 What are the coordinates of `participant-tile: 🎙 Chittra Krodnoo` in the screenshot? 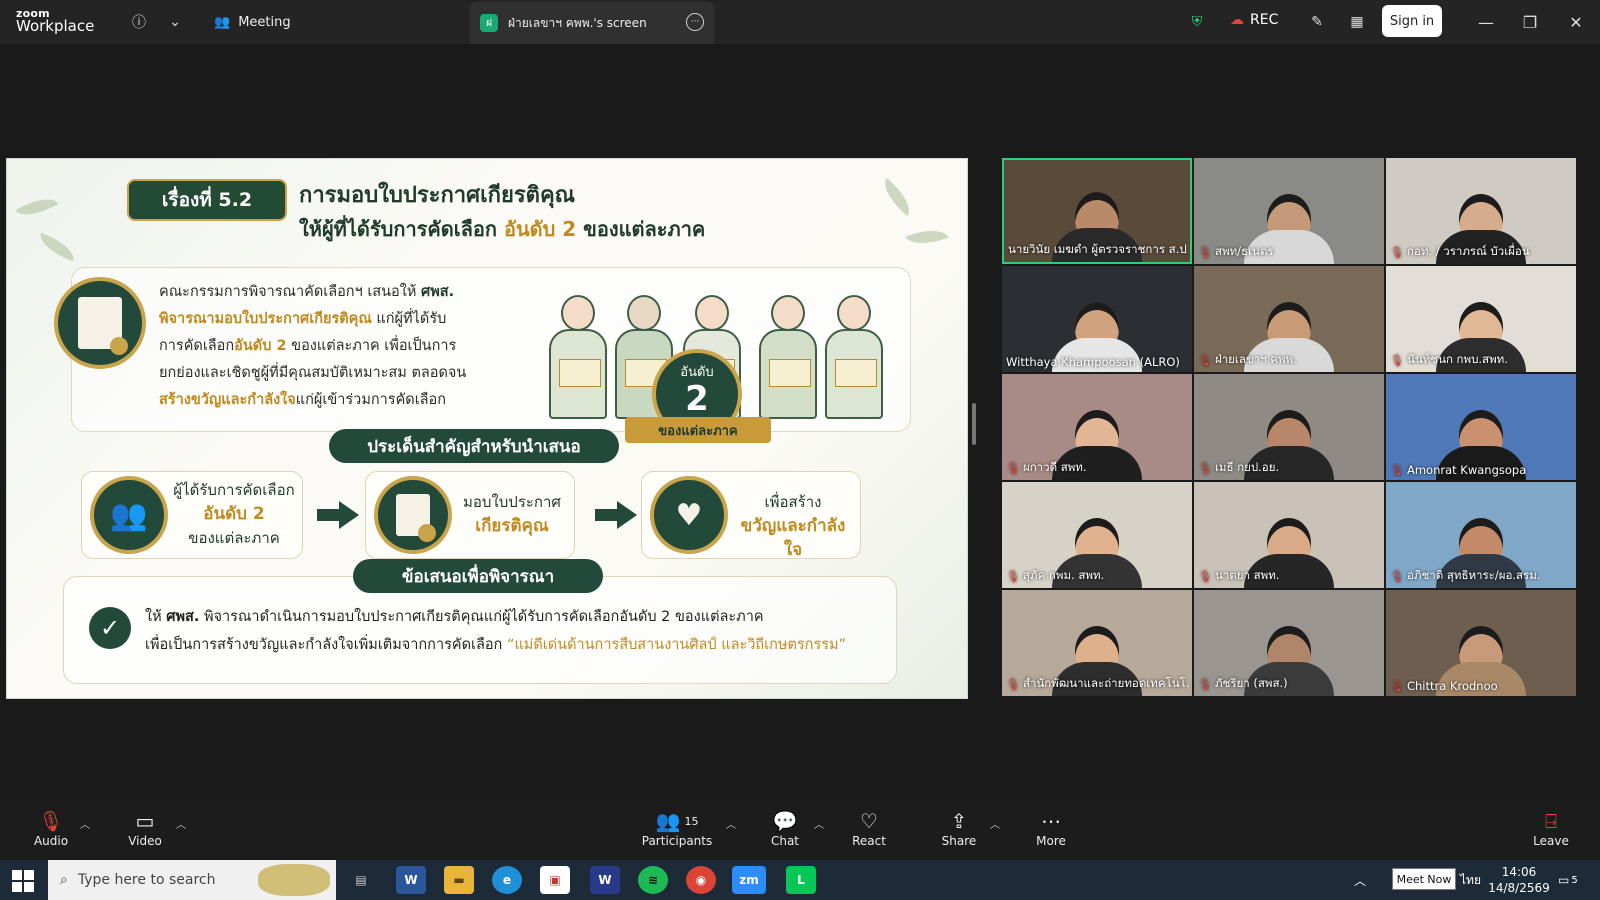 It's located at (1481, 643).